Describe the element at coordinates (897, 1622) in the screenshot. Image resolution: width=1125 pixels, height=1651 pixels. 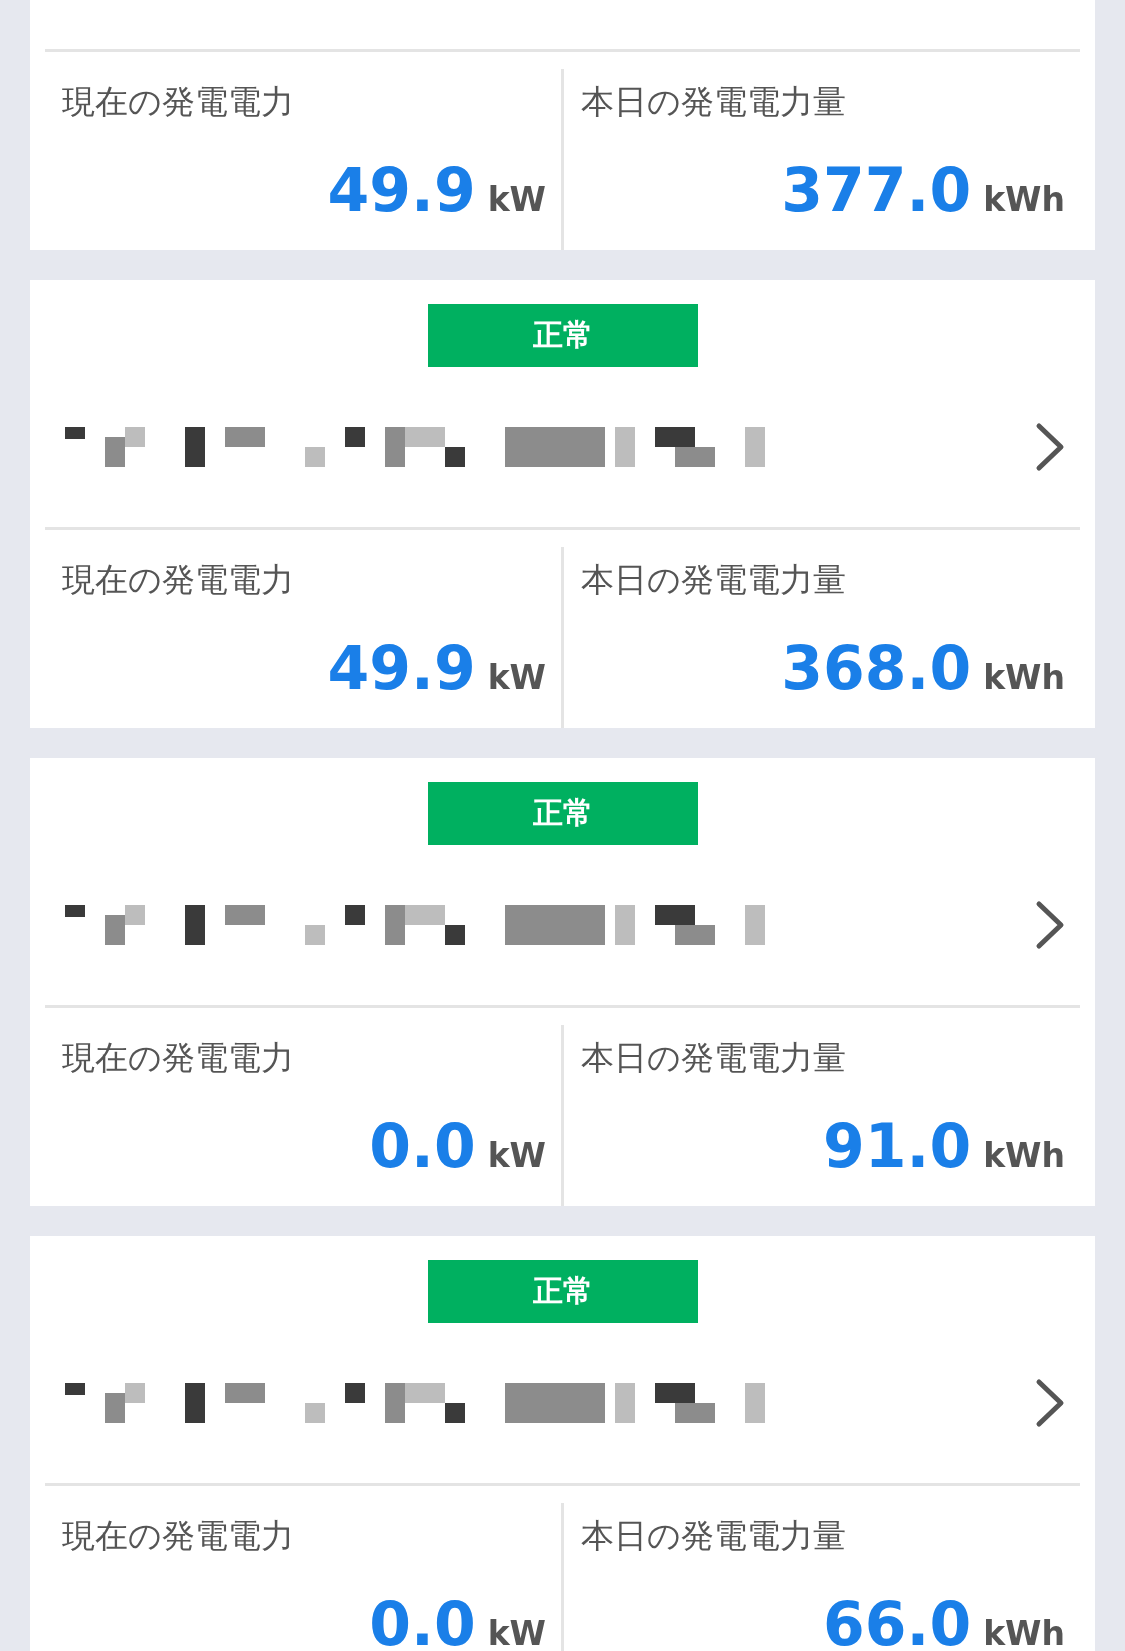
I see `stat-value: 66.0` at that location.